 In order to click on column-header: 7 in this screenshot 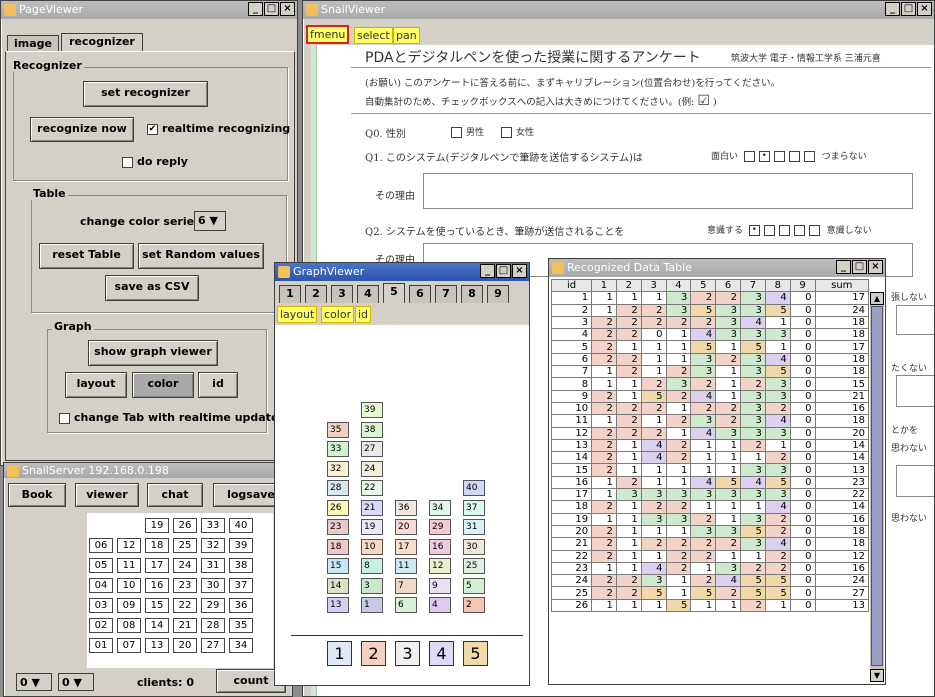, I will do `click(753, 286)`.